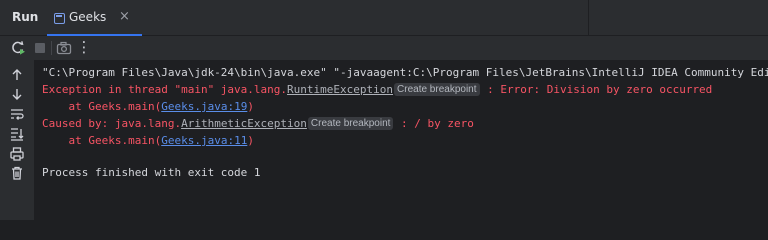  Describe the element at coordinates (88, 17) in the screenshot. I see `tab-label: Geeks` at that location.